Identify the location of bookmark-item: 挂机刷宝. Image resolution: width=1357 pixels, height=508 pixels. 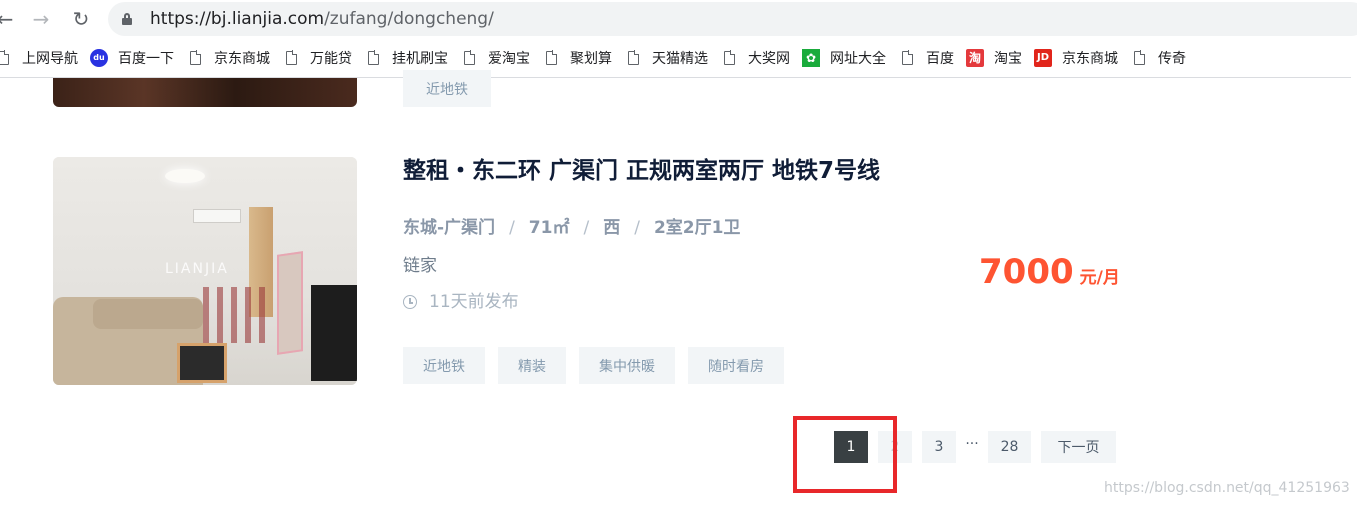
(412, 58).